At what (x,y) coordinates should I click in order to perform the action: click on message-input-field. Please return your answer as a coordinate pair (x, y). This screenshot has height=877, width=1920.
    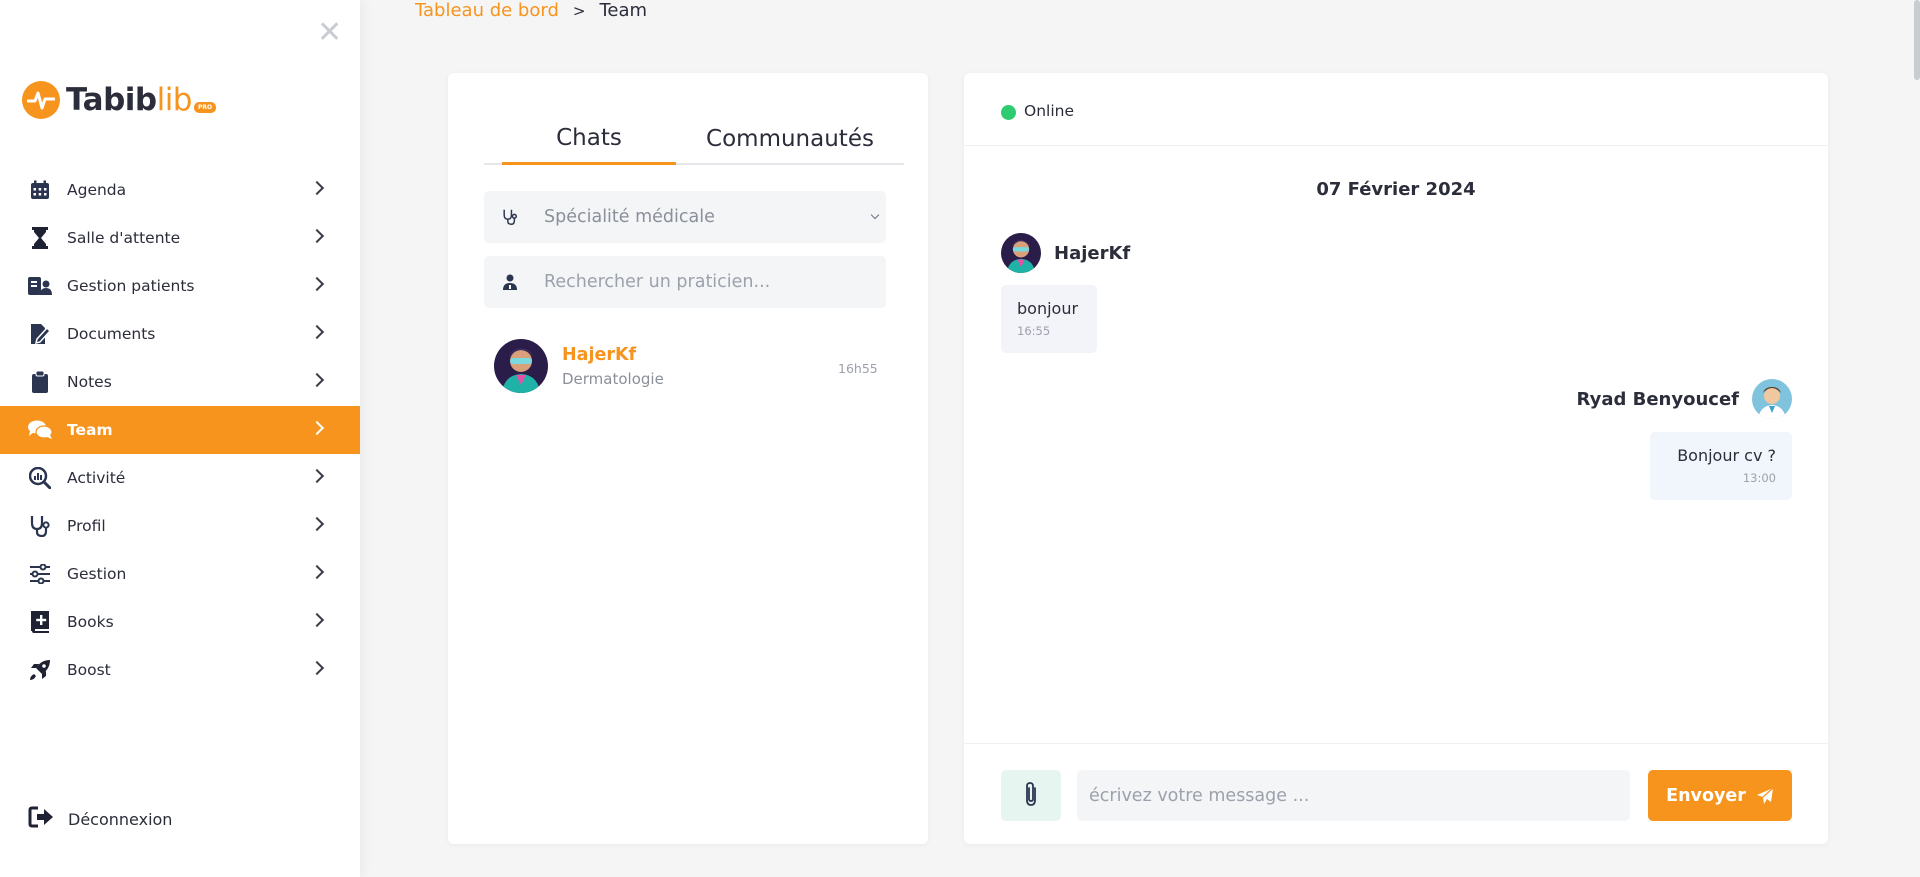
    Looking at the image, I should click on (1353, 795).